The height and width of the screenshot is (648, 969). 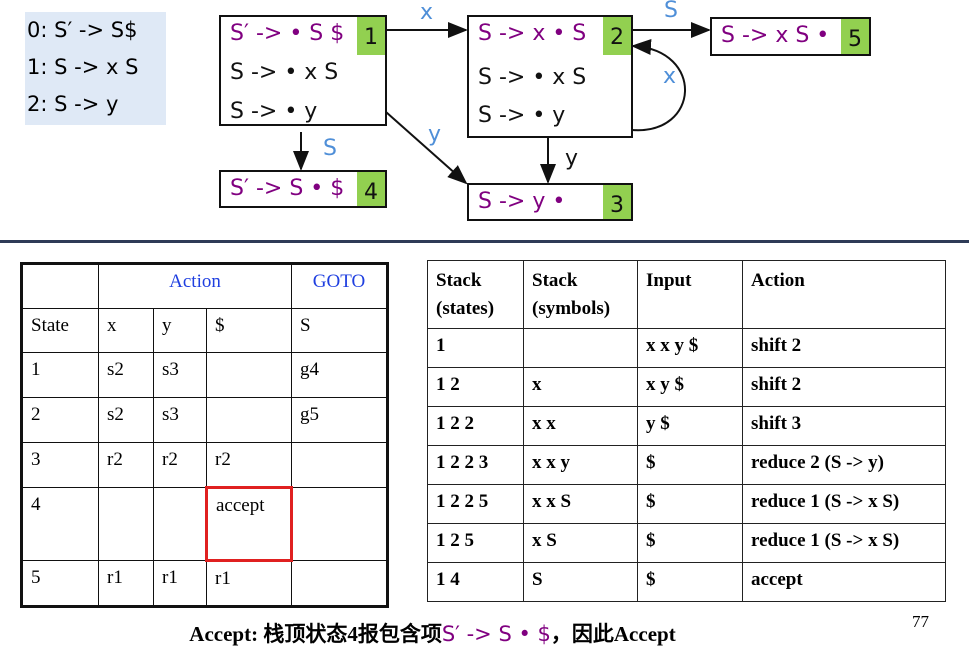 I want to click on footer-suffix: ，因此Accept, so click(x=613, y=634).